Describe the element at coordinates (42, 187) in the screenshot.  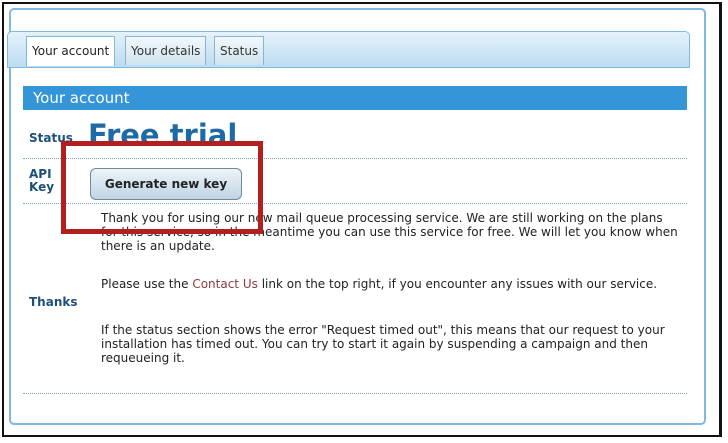
I see `api-key-label-line2: Key` at that location.